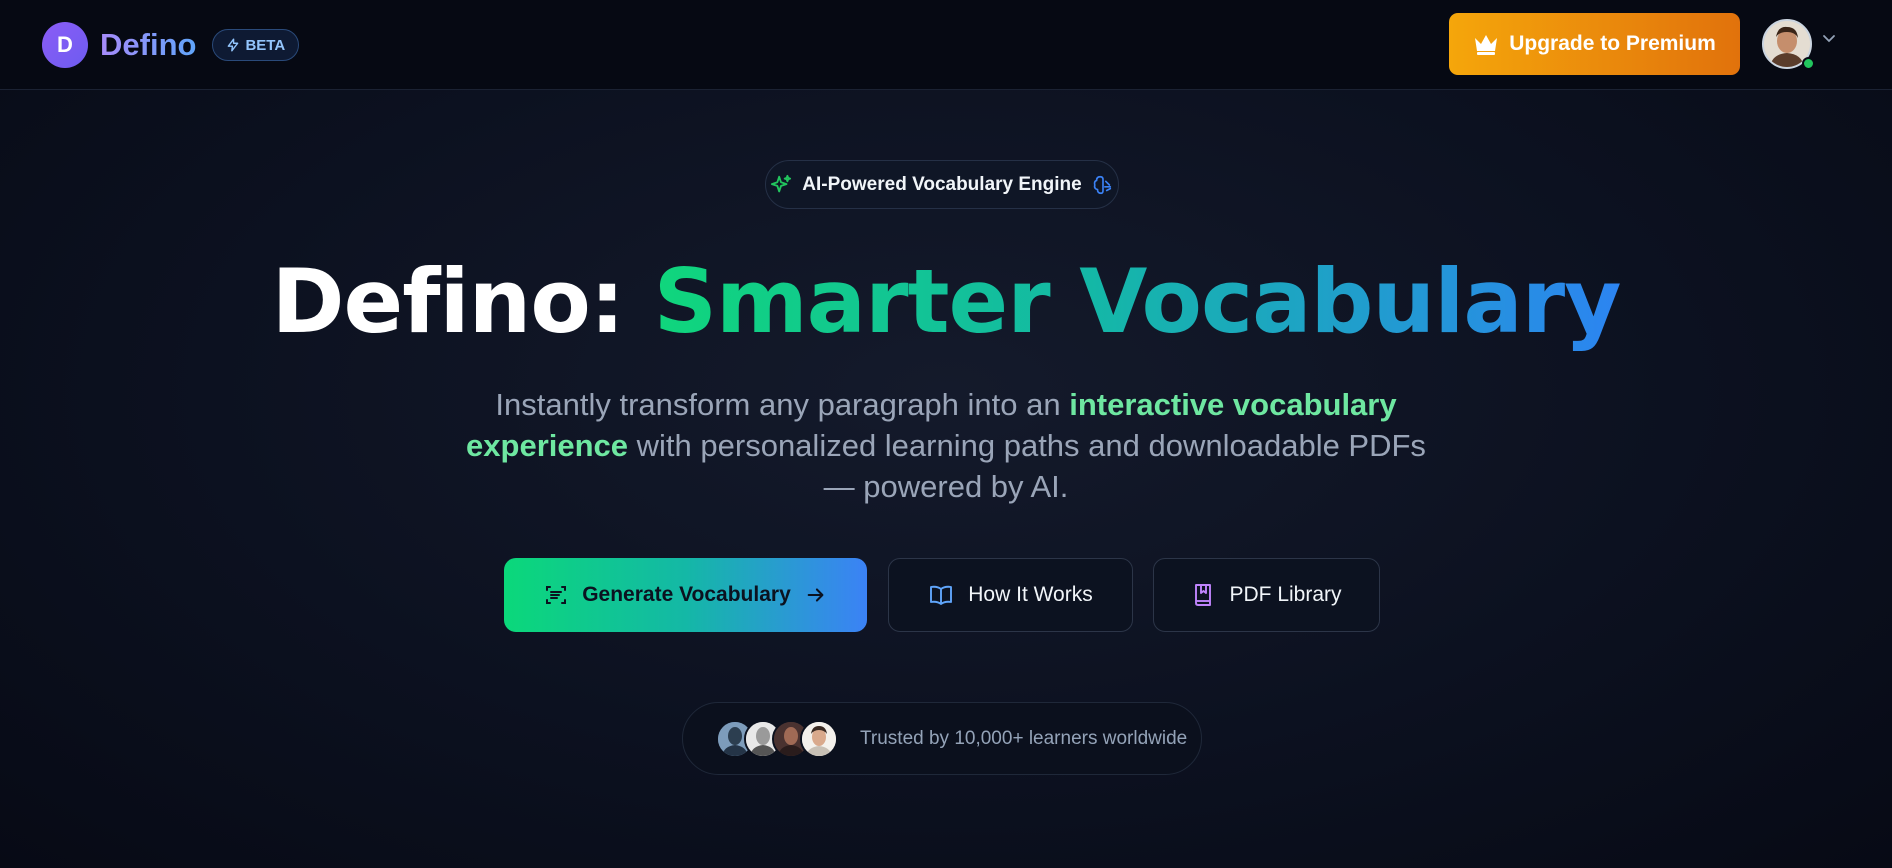 This screenshot has width=1892, height=868. I want to click on upgrade-premium-button: Upgrade to Premium, so click(1594, 44).